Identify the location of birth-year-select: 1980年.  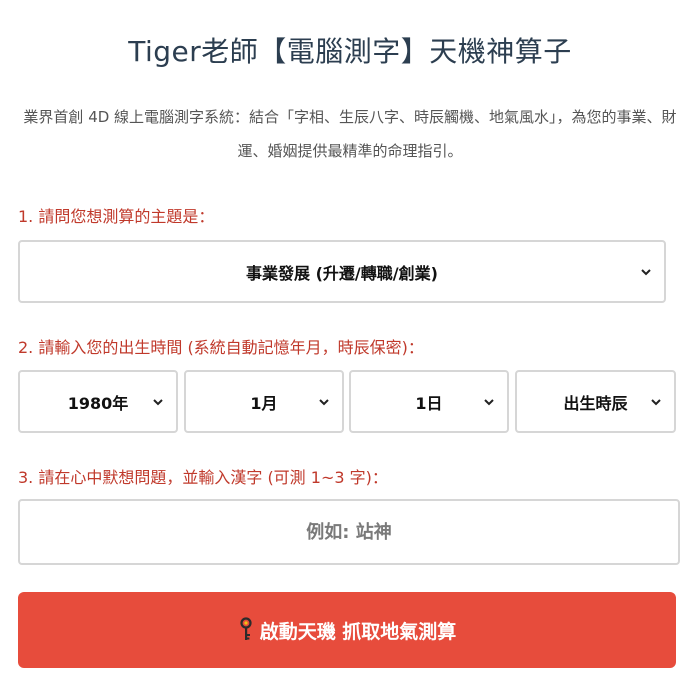
(98, 401).